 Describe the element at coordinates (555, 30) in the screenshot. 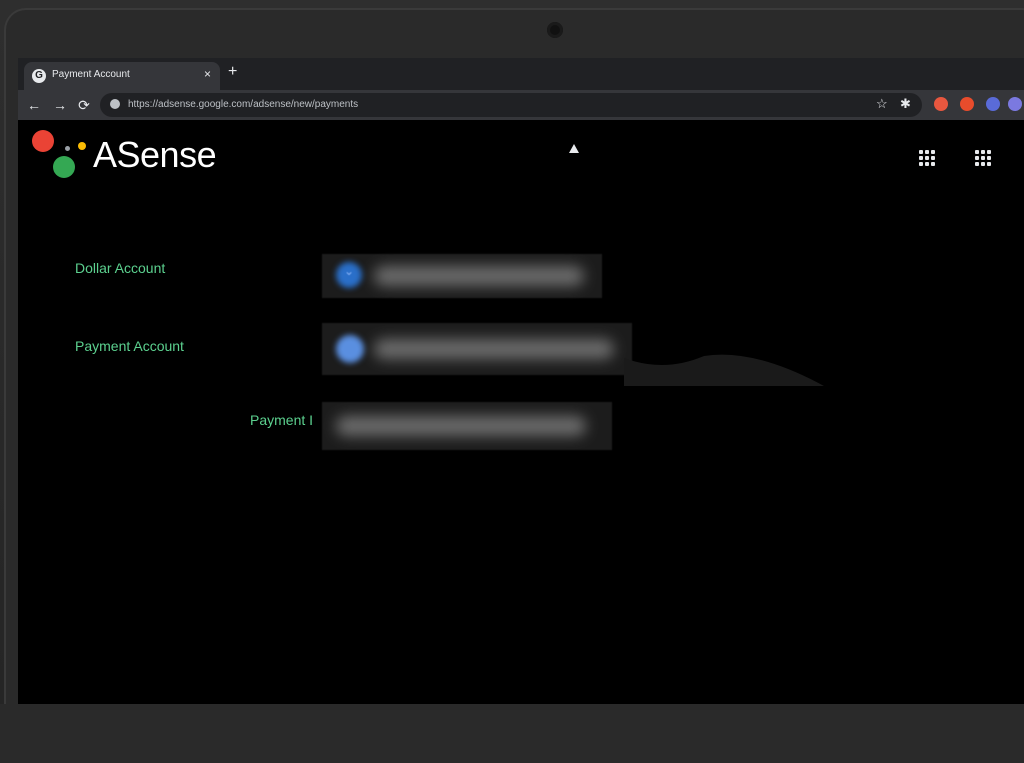

I see `webcam` at that location.